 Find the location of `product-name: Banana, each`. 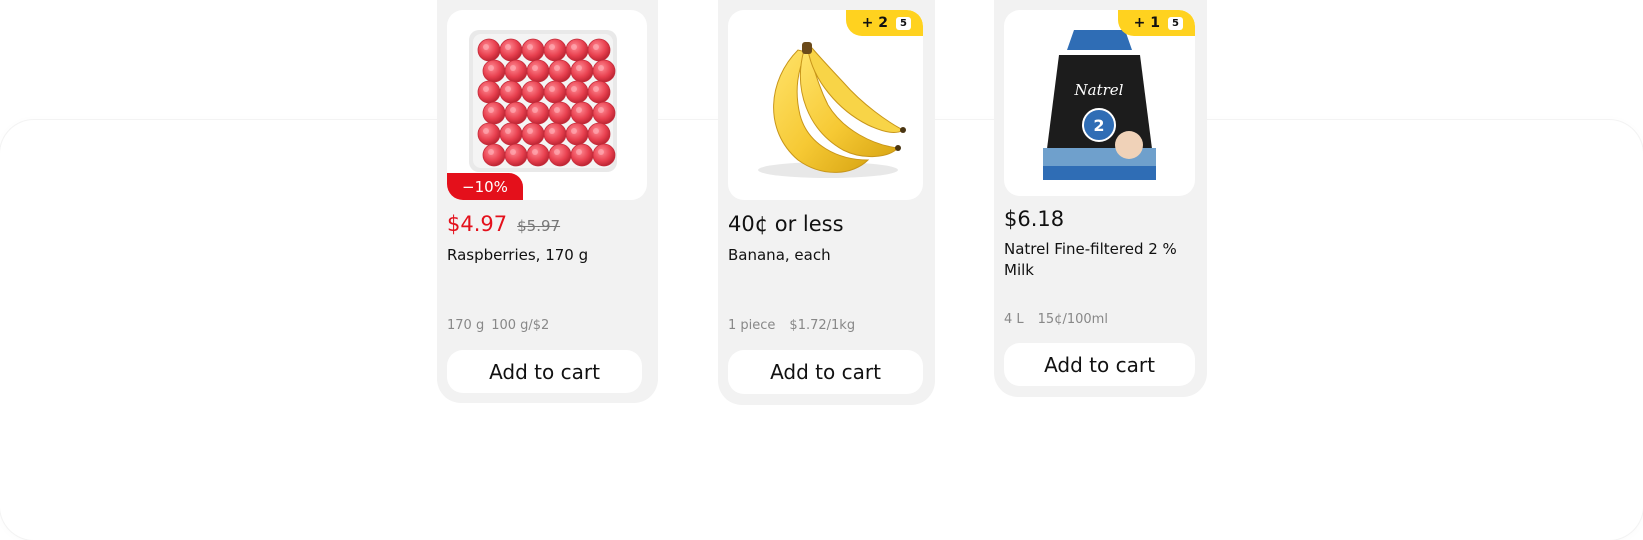

product-name: Banana, each is located at coordinates (825, 255).